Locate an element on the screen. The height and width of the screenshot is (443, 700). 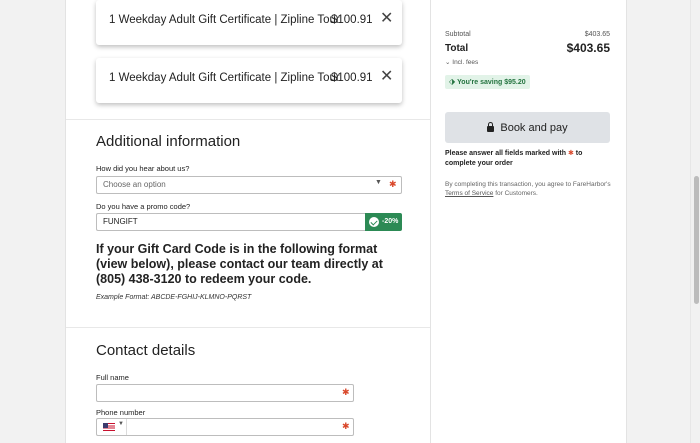
total-value: $403.65 is located at coordinates (588, 48).